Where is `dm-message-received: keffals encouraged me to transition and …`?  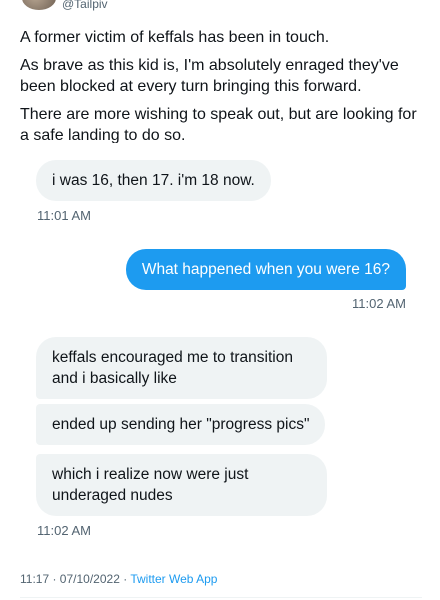 dm-message-received: keffals encouraged me to transition and … is located at coordinates (181, 368).